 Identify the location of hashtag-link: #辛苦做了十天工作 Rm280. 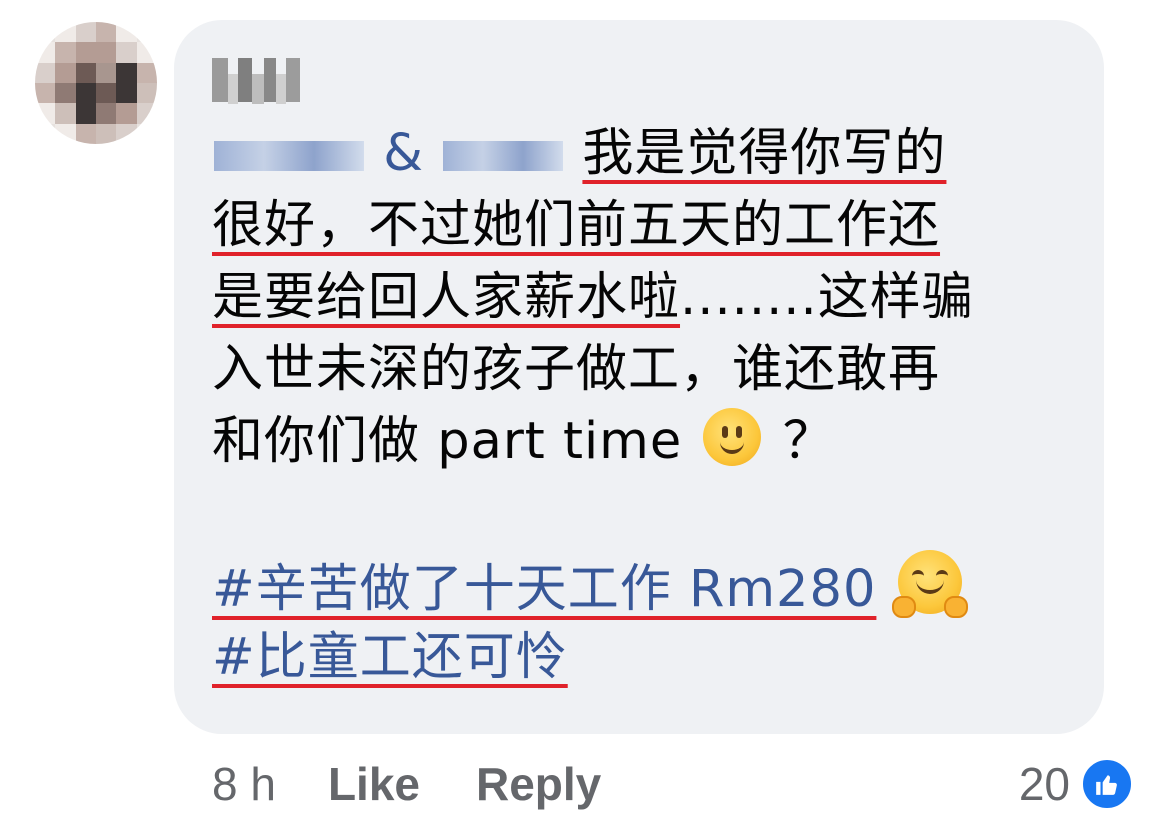
(544, 589).